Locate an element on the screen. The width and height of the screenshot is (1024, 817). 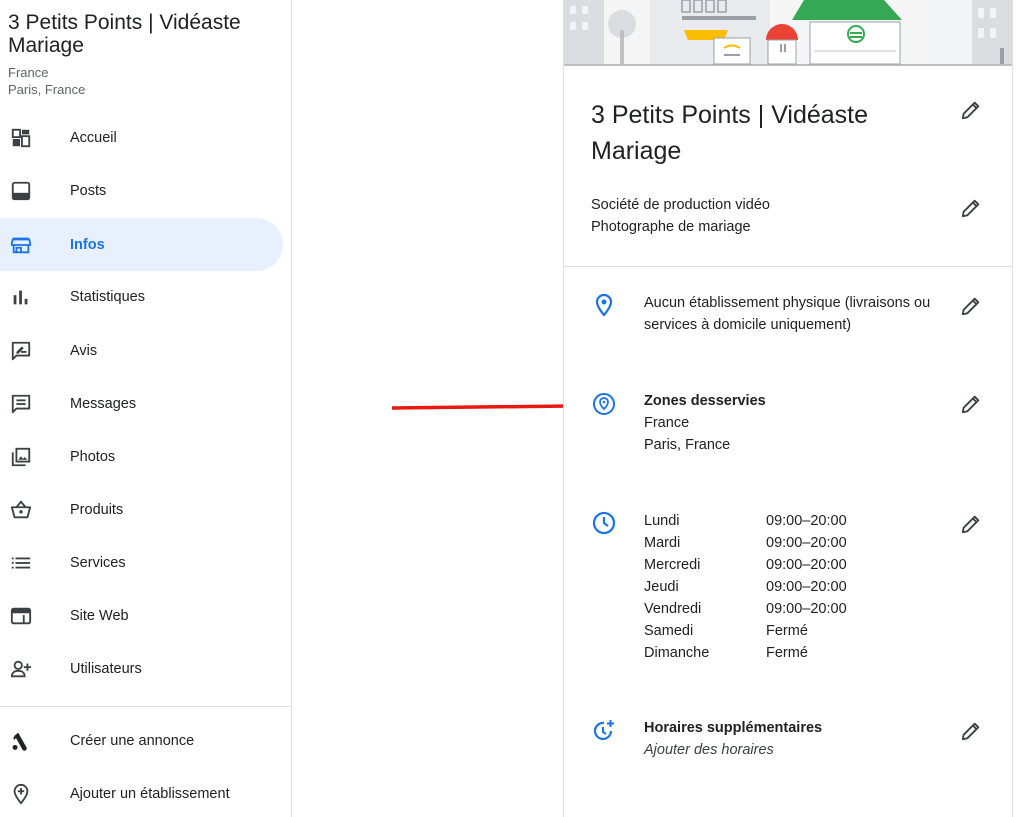
edit-title-pencil-icon is located at coordinates (971, 110).